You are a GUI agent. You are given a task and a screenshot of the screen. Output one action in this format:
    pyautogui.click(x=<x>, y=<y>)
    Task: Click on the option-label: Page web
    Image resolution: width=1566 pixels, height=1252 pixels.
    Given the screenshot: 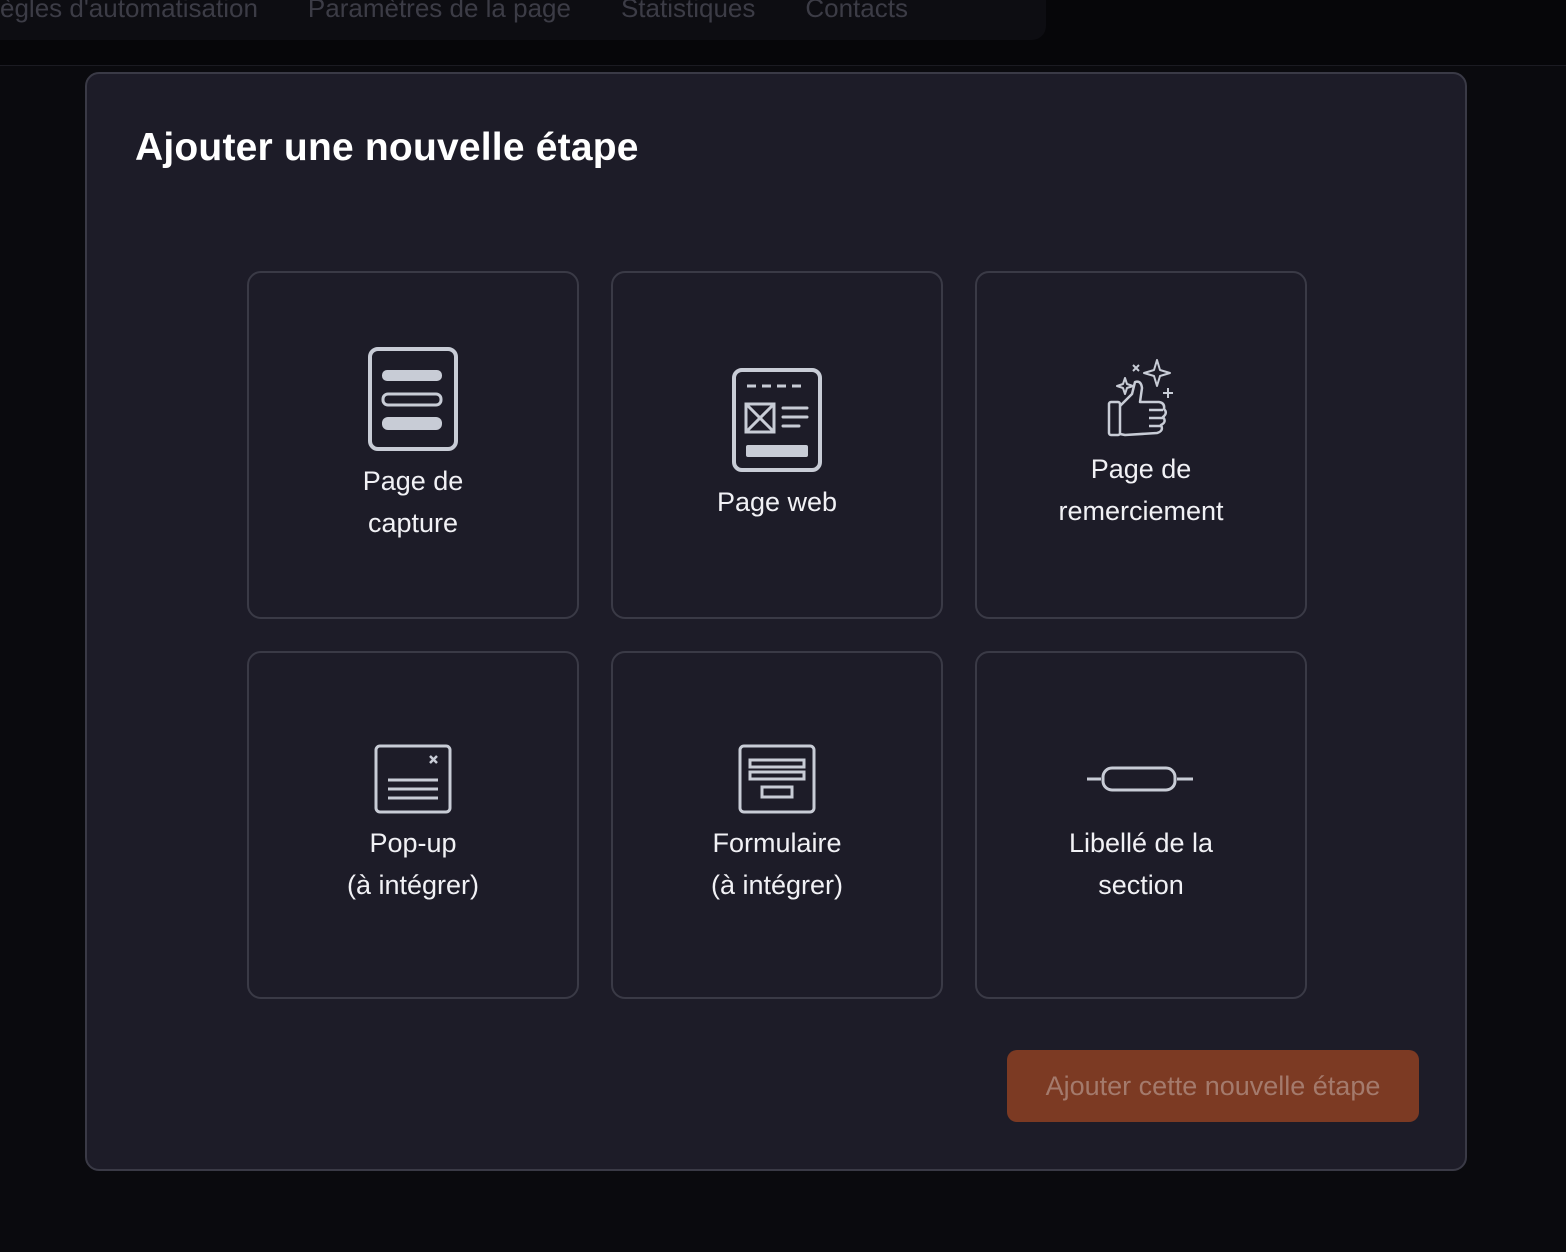 What is the action you would take?
    pyautogui.click(x=777, y=502)
    